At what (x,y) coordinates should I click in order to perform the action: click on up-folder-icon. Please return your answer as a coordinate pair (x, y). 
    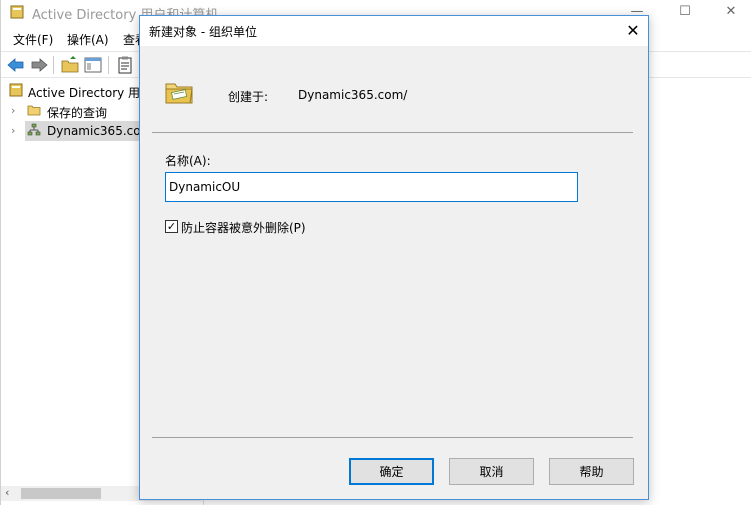
    Looking at the image, I should click on (70, 65).